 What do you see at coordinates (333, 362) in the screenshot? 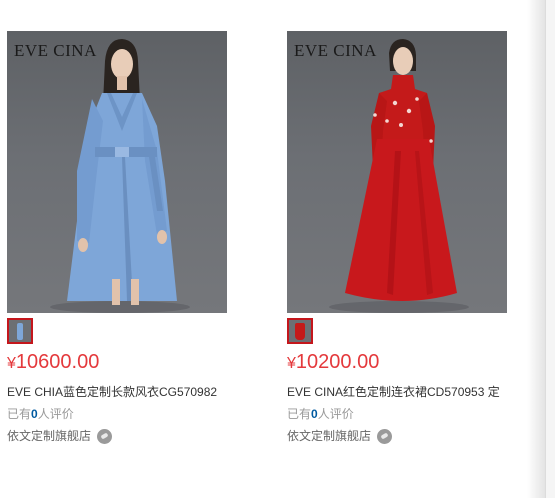
I see `product-price: ¥10200.00` at bounding box center [333, 362].